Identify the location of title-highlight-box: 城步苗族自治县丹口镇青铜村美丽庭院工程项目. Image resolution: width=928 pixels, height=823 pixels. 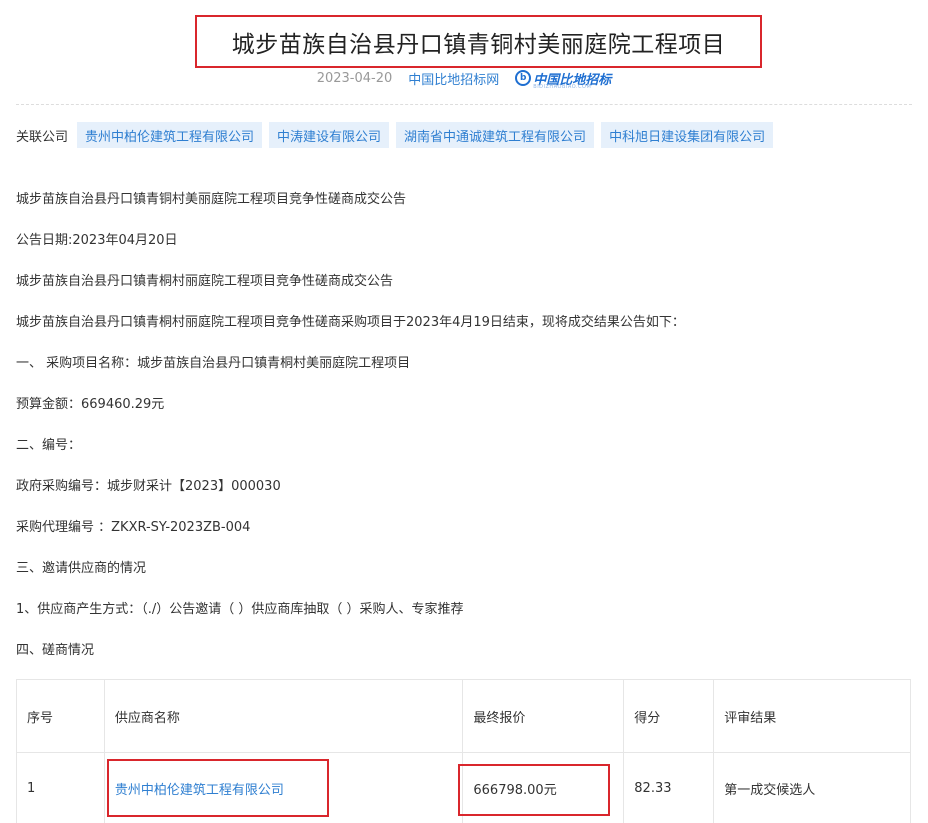
(478, 41).